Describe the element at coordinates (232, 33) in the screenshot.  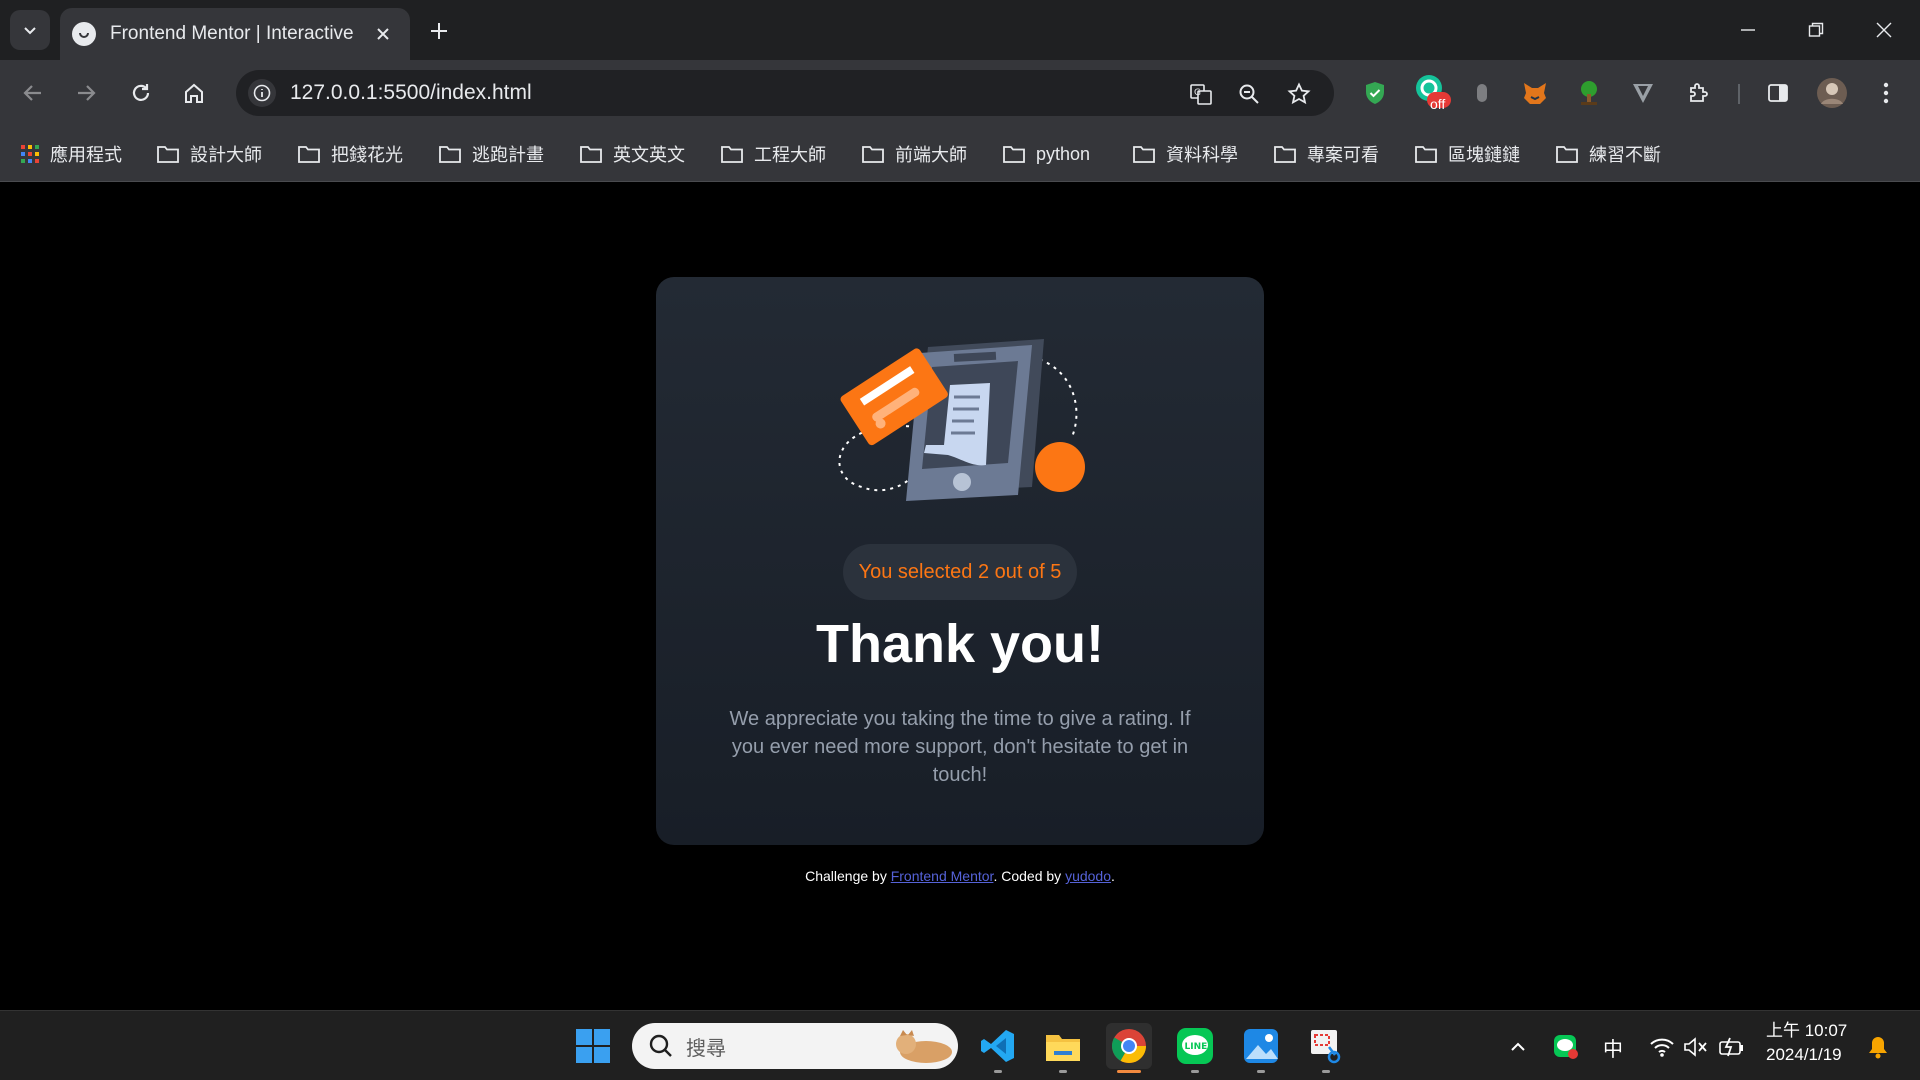
I see `tab-title: Frontend Mentor | Interactive` at that location.